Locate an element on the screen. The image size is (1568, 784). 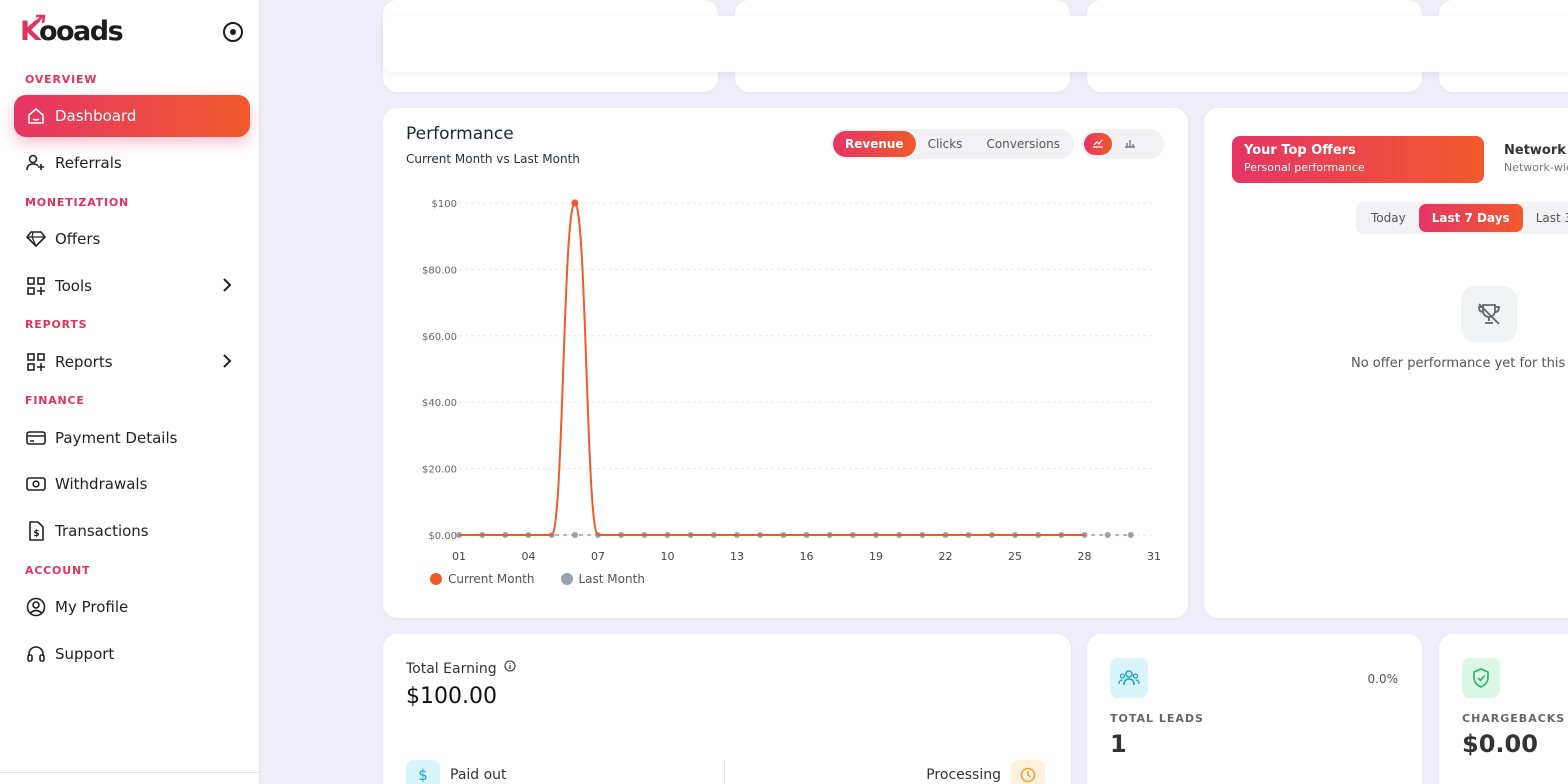
line-chart-button is located at coordinates (1098, 144).